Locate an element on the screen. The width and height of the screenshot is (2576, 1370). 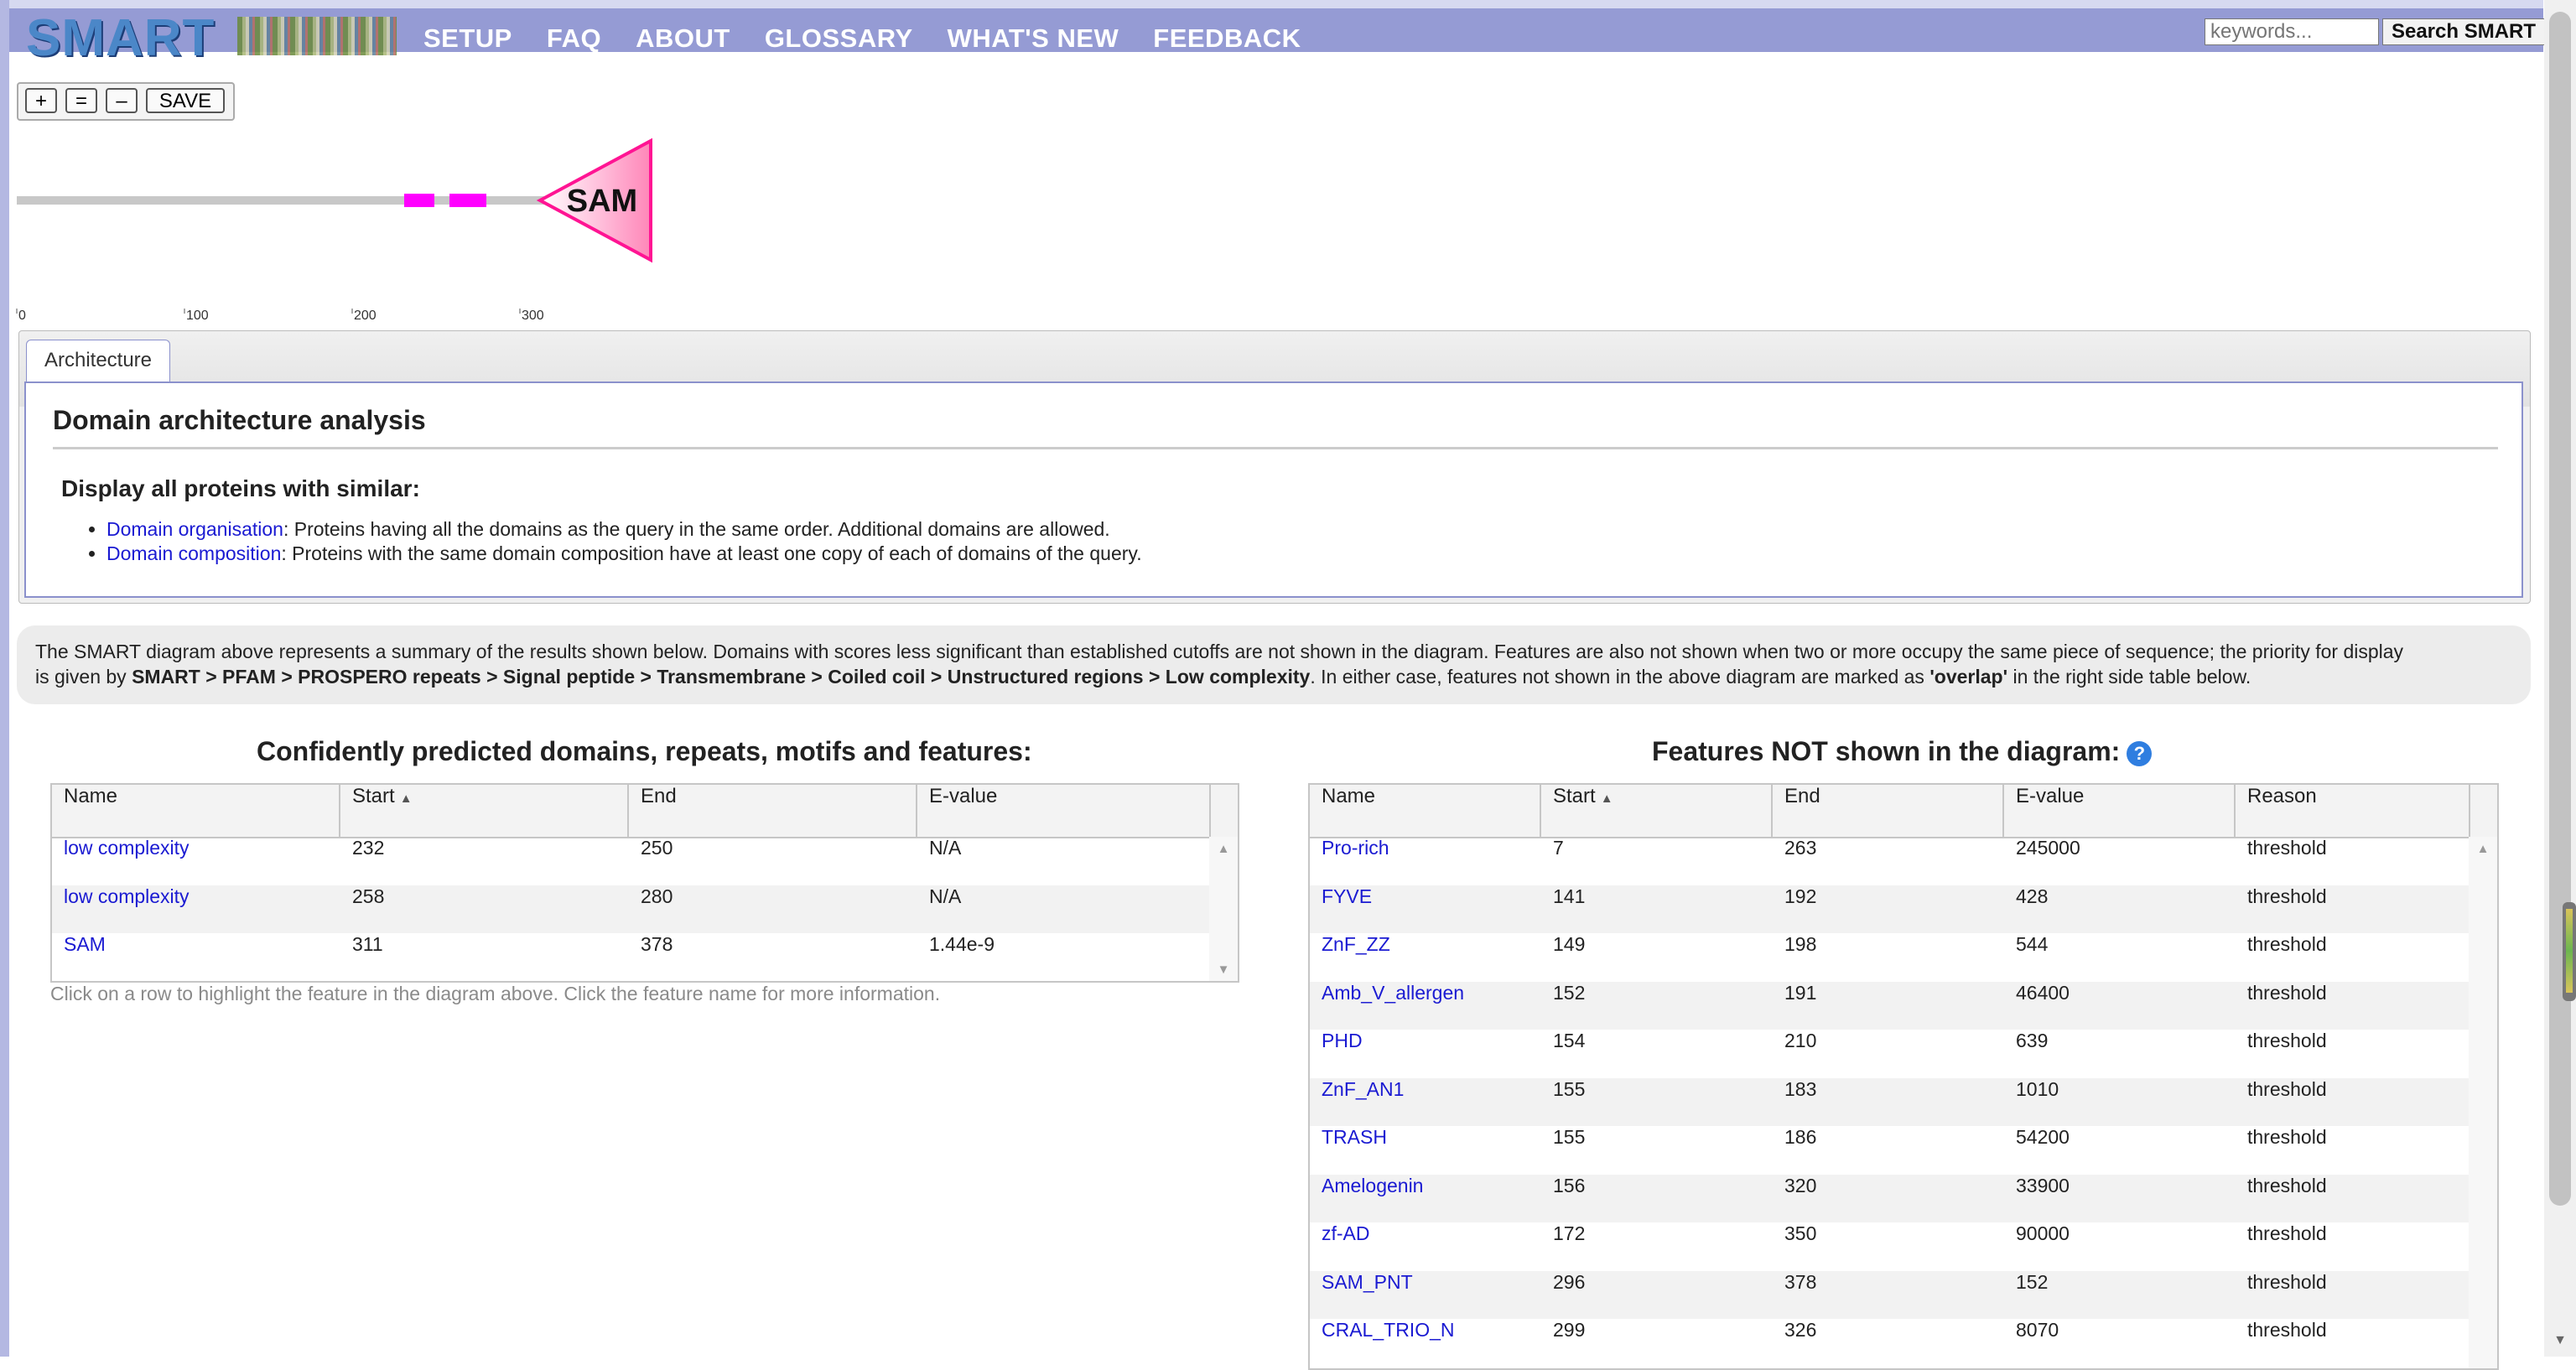
table-row: FYVE 141 192 428 threshold is located at coordinates (1890, 909).